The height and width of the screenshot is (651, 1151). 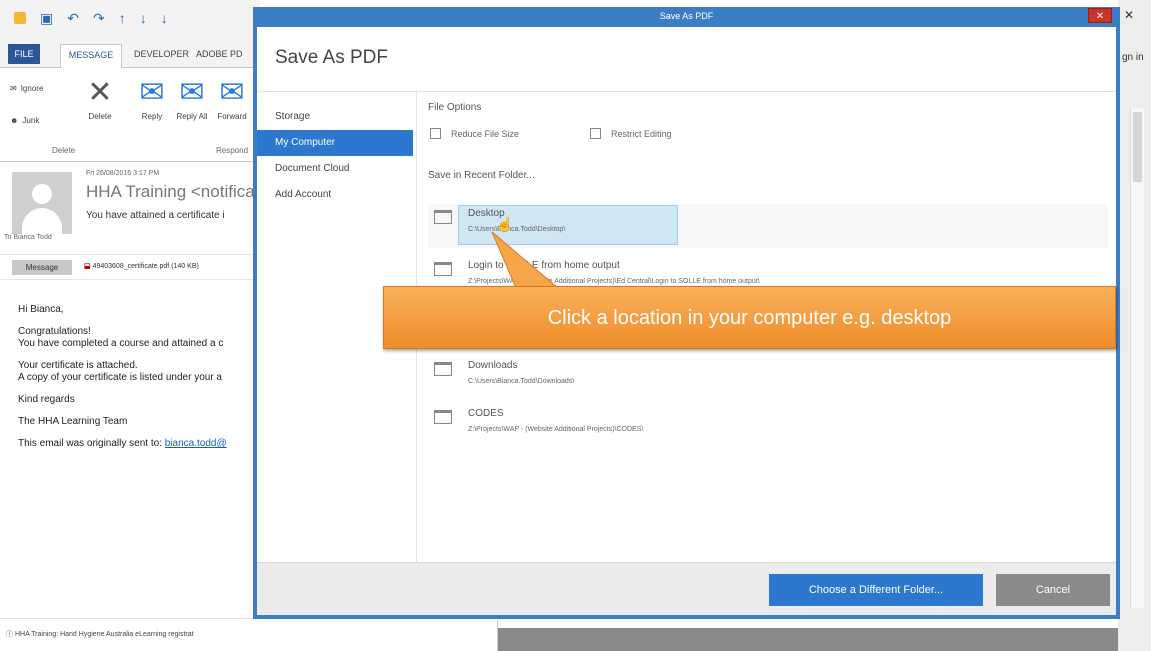 What do you see at coordinates (493, 365) in the screenshot?
I see `folder-name: Downloads` at bounding box center [493, 365].